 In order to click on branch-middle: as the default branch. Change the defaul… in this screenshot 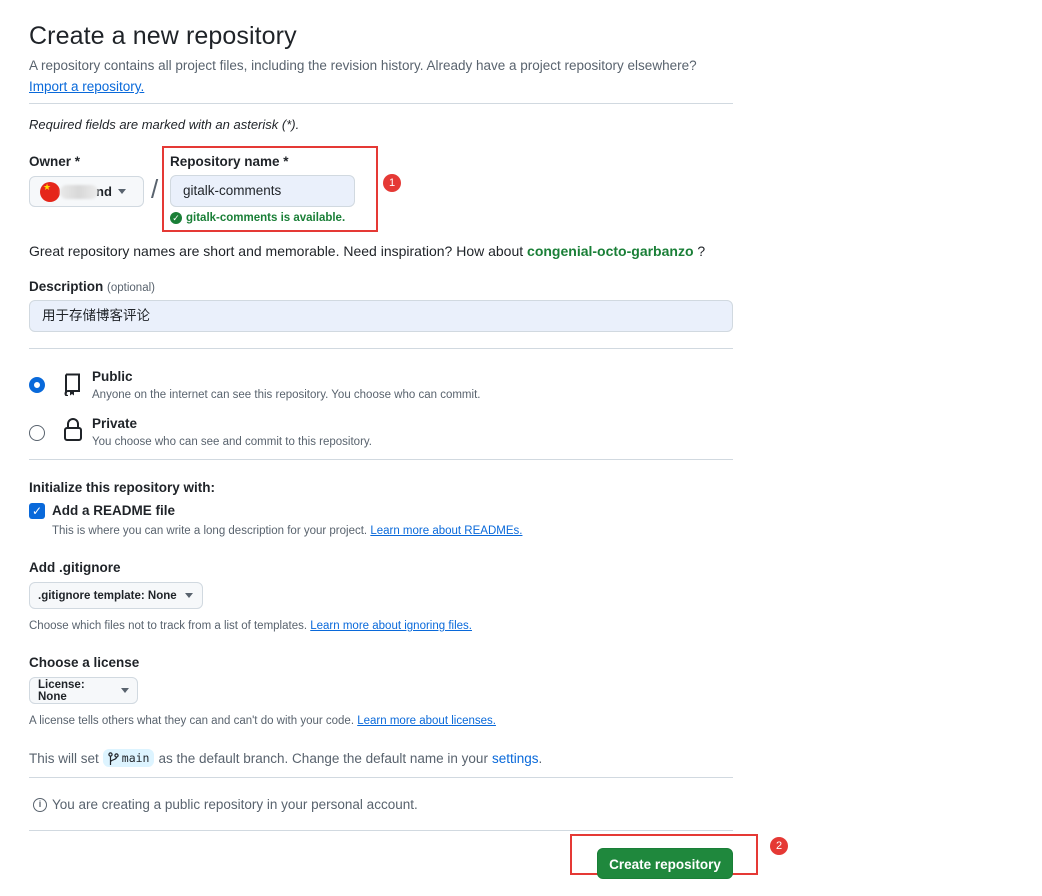, I will do `click(323, 758)`.